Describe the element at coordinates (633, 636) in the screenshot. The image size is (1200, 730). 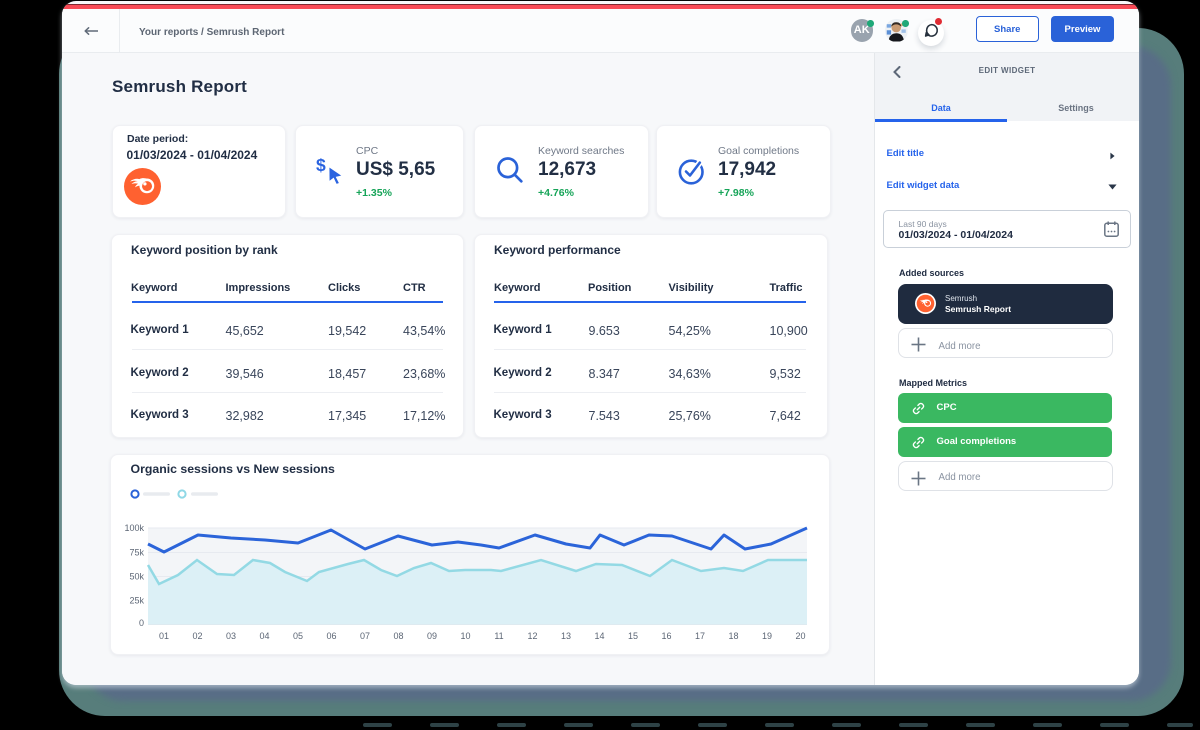
I see `svg-text: 15` at that location.